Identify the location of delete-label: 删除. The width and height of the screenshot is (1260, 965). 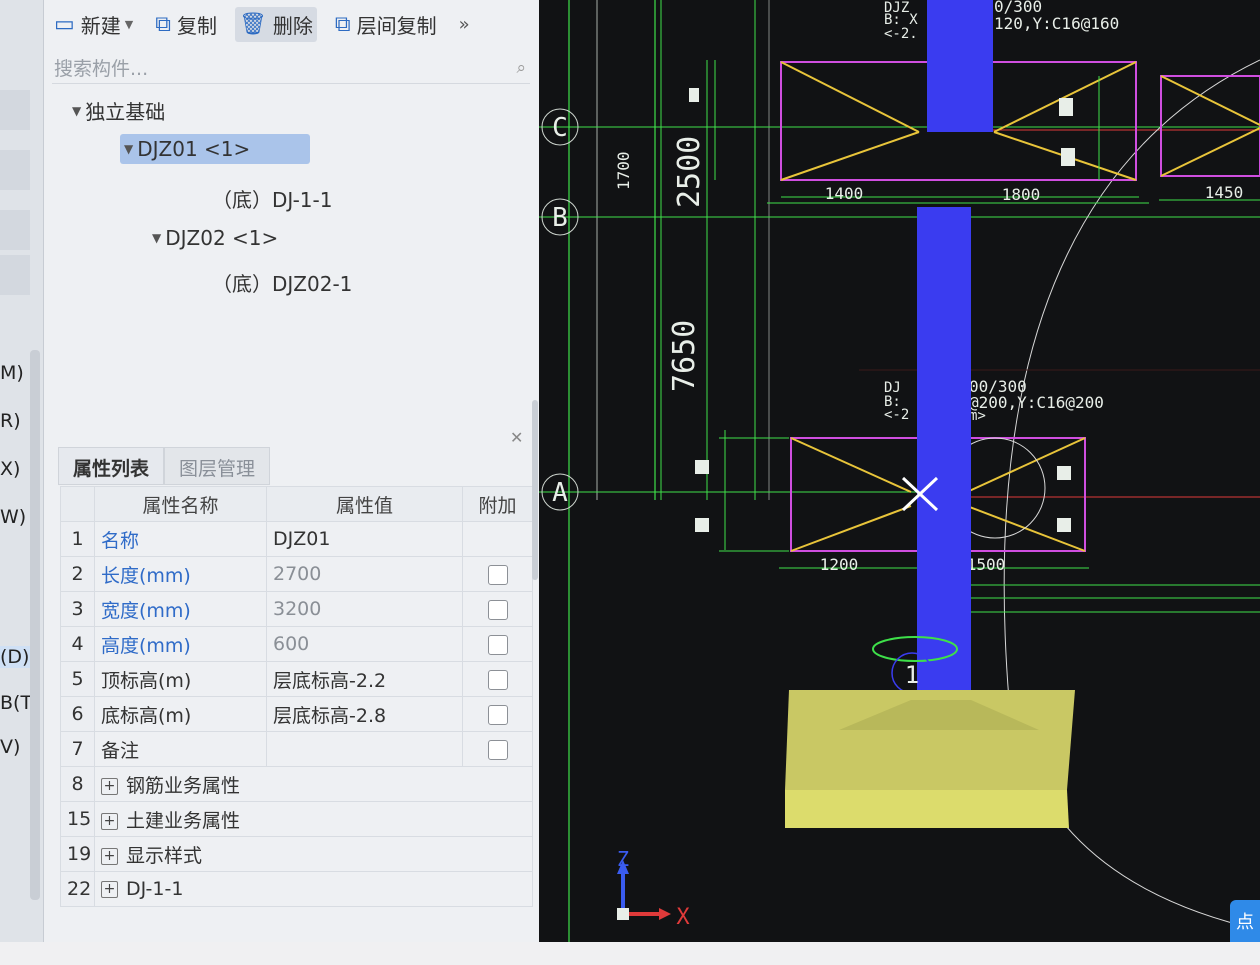
(292, 25).